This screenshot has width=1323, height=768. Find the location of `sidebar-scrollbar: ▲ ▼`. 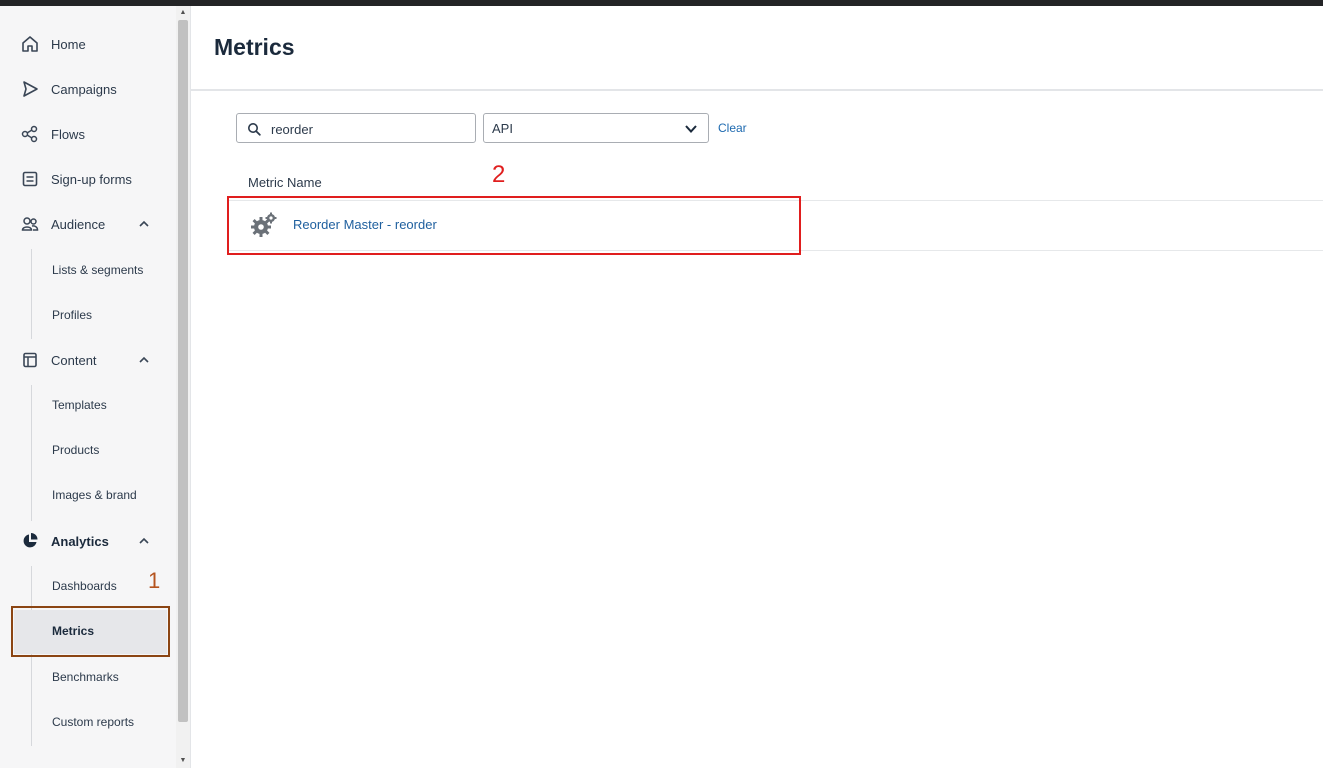

sidebar-scrollbar: ▲ ▼ is located at coordinates (183, 387).